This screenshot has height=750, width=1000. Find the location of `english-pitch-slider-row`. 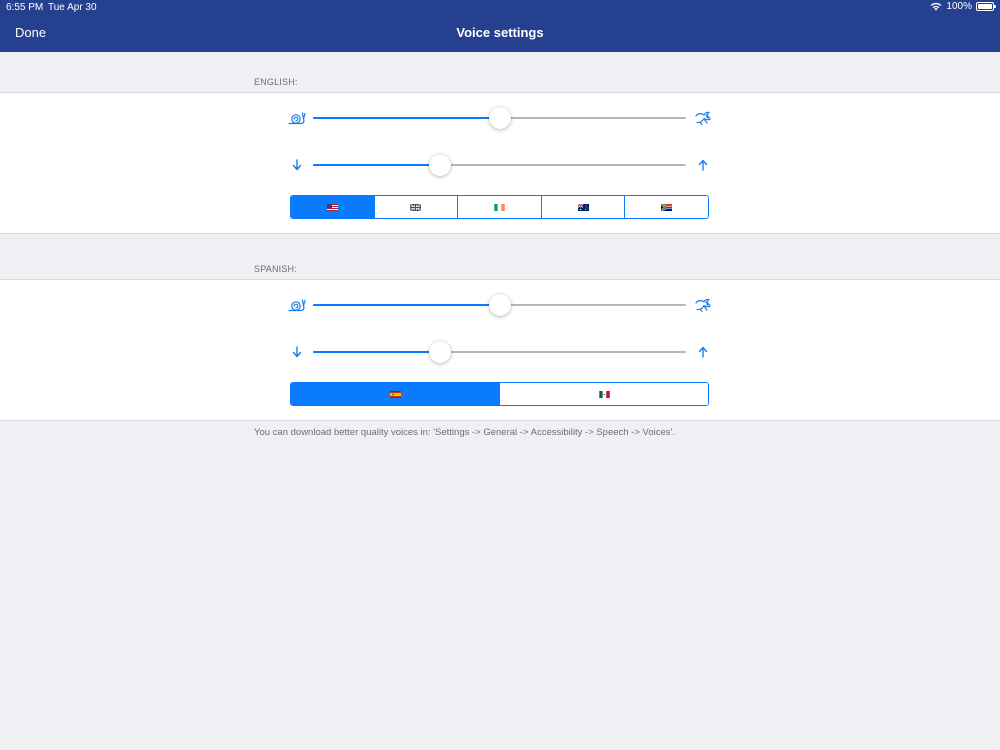

english-pitch-slider-row is located at coordinates (500, 165).